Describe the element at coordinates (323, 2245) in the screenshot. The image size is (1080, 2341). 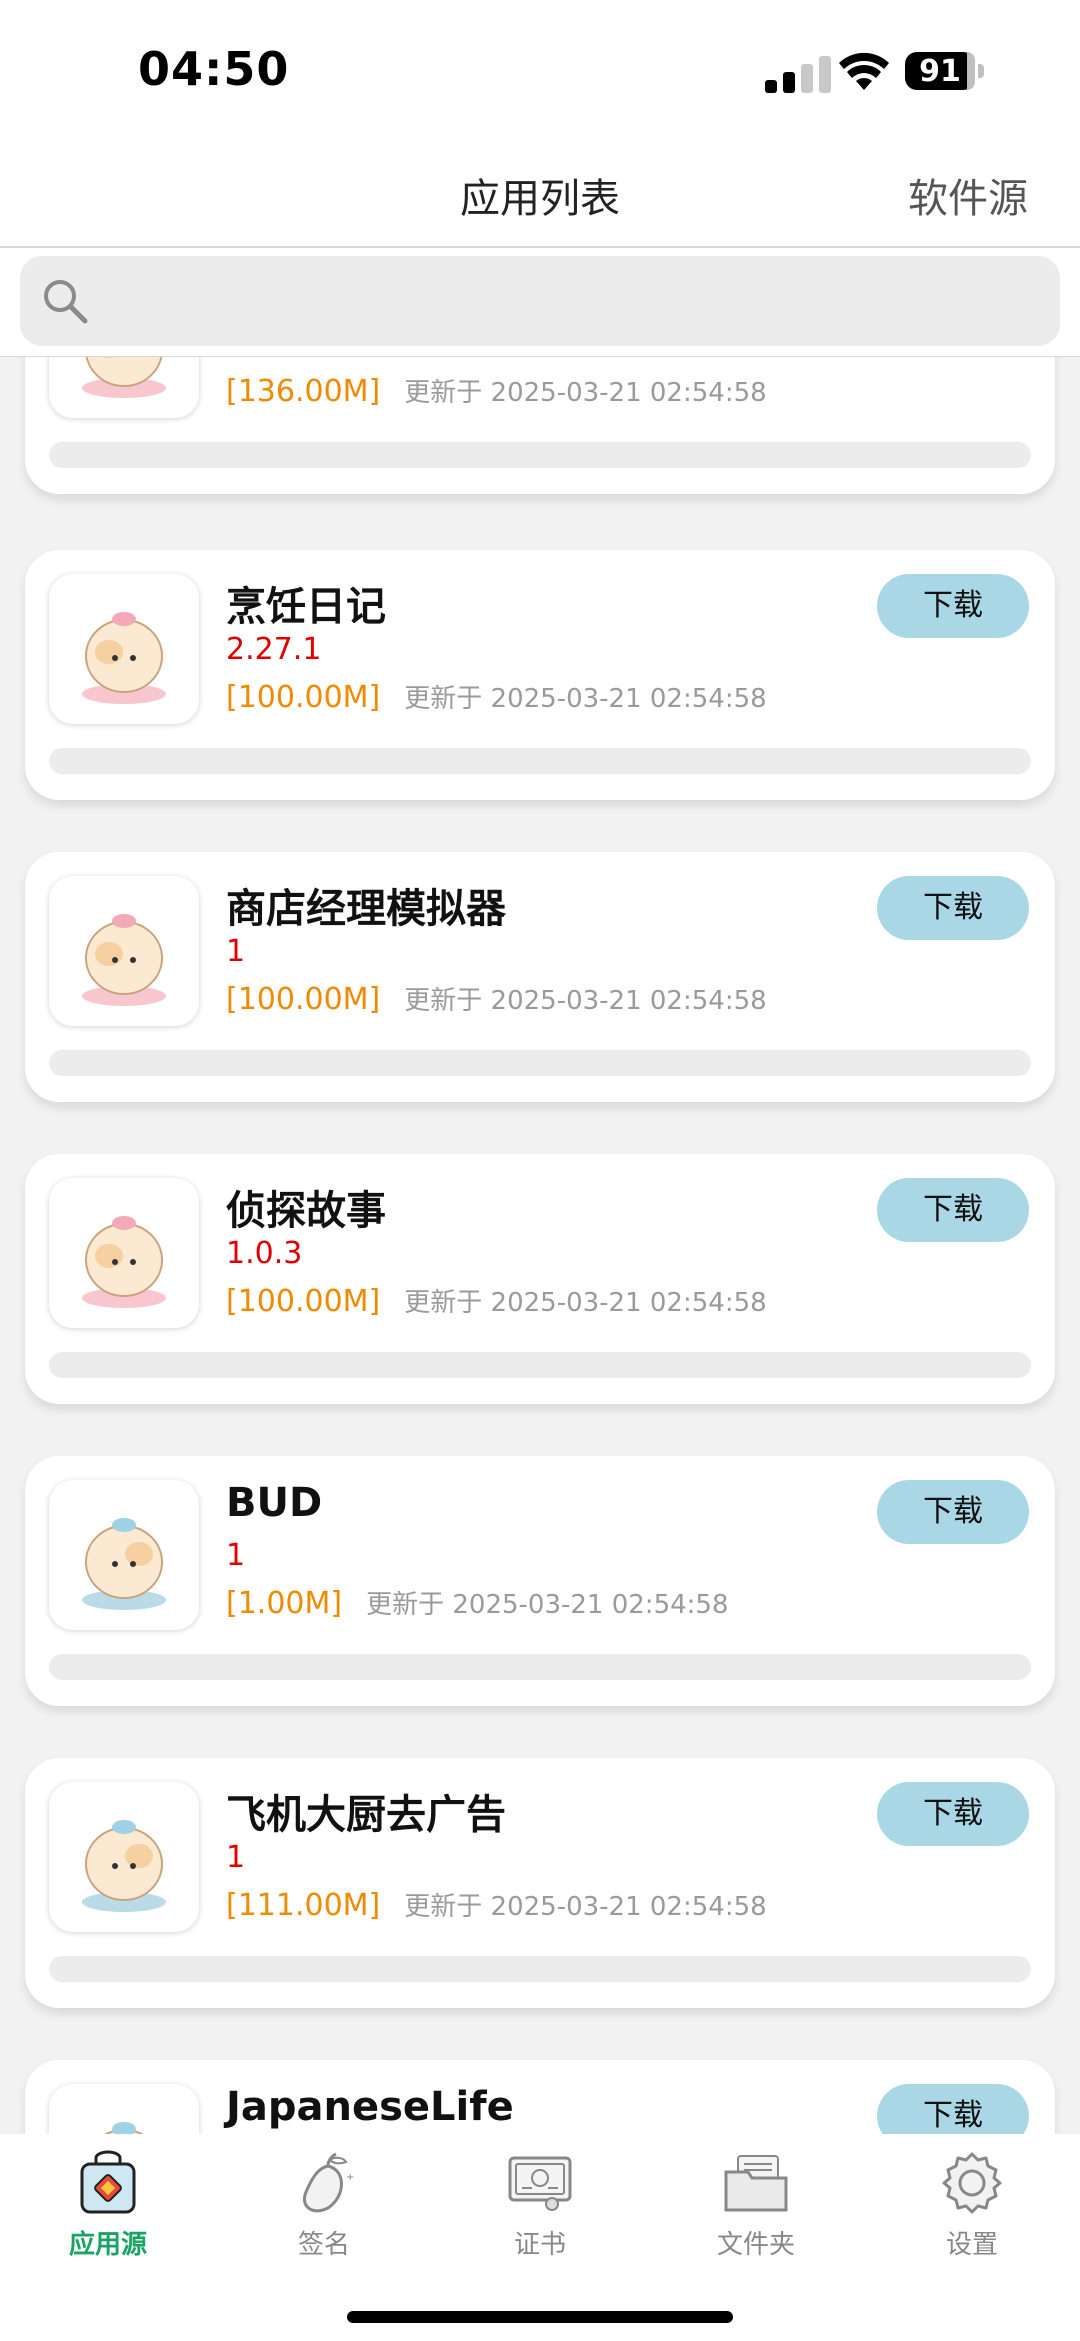
I see `tab-label: 签名` at that location.